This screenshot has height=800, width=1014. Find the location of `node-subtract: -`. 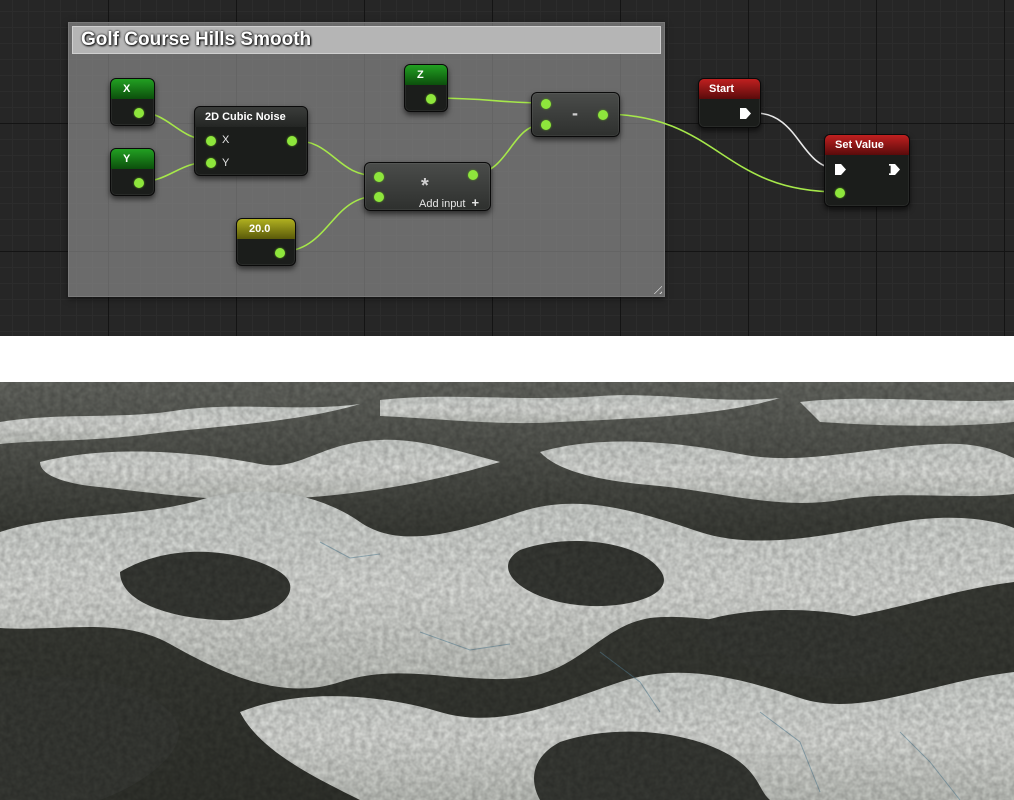

node-subtract: - is located at coordinates (575, 114).